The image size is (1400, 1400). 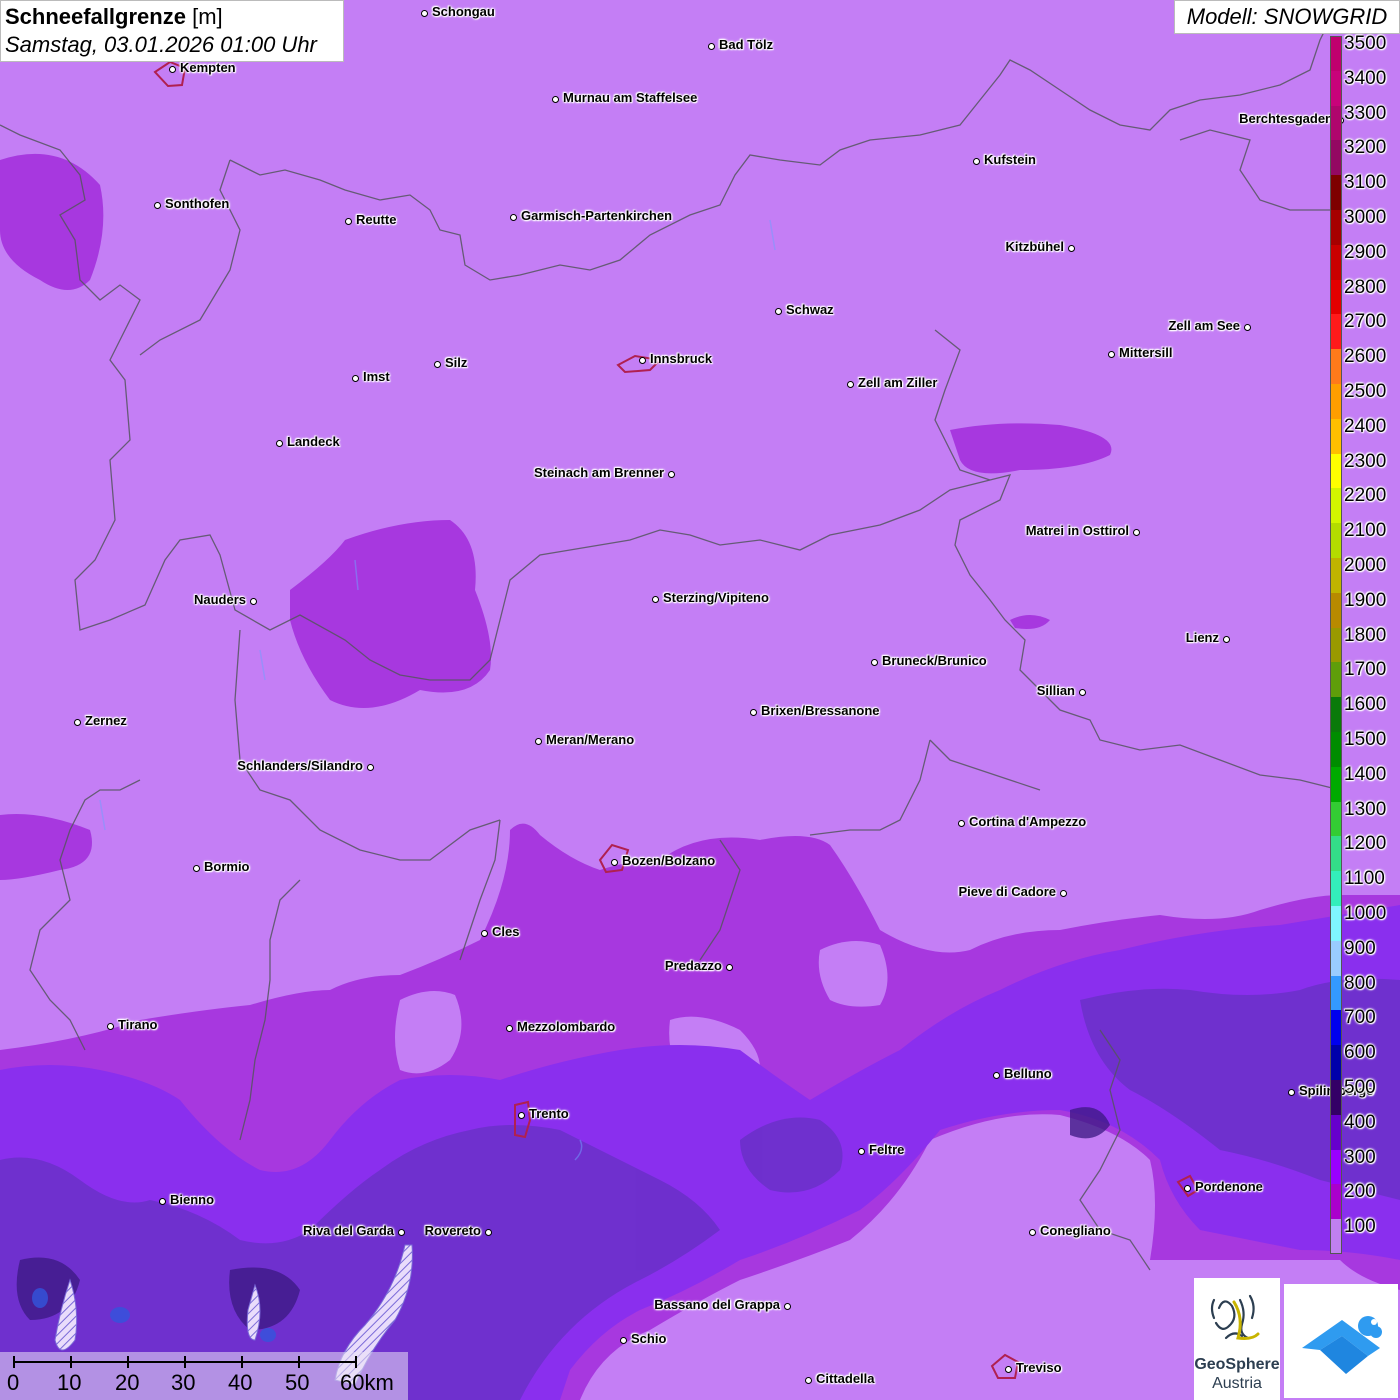 What do you see at coordinates (138, 1024) in the screenshot?
I see `city-label: Tirano` at bounding box center [138, 1024].